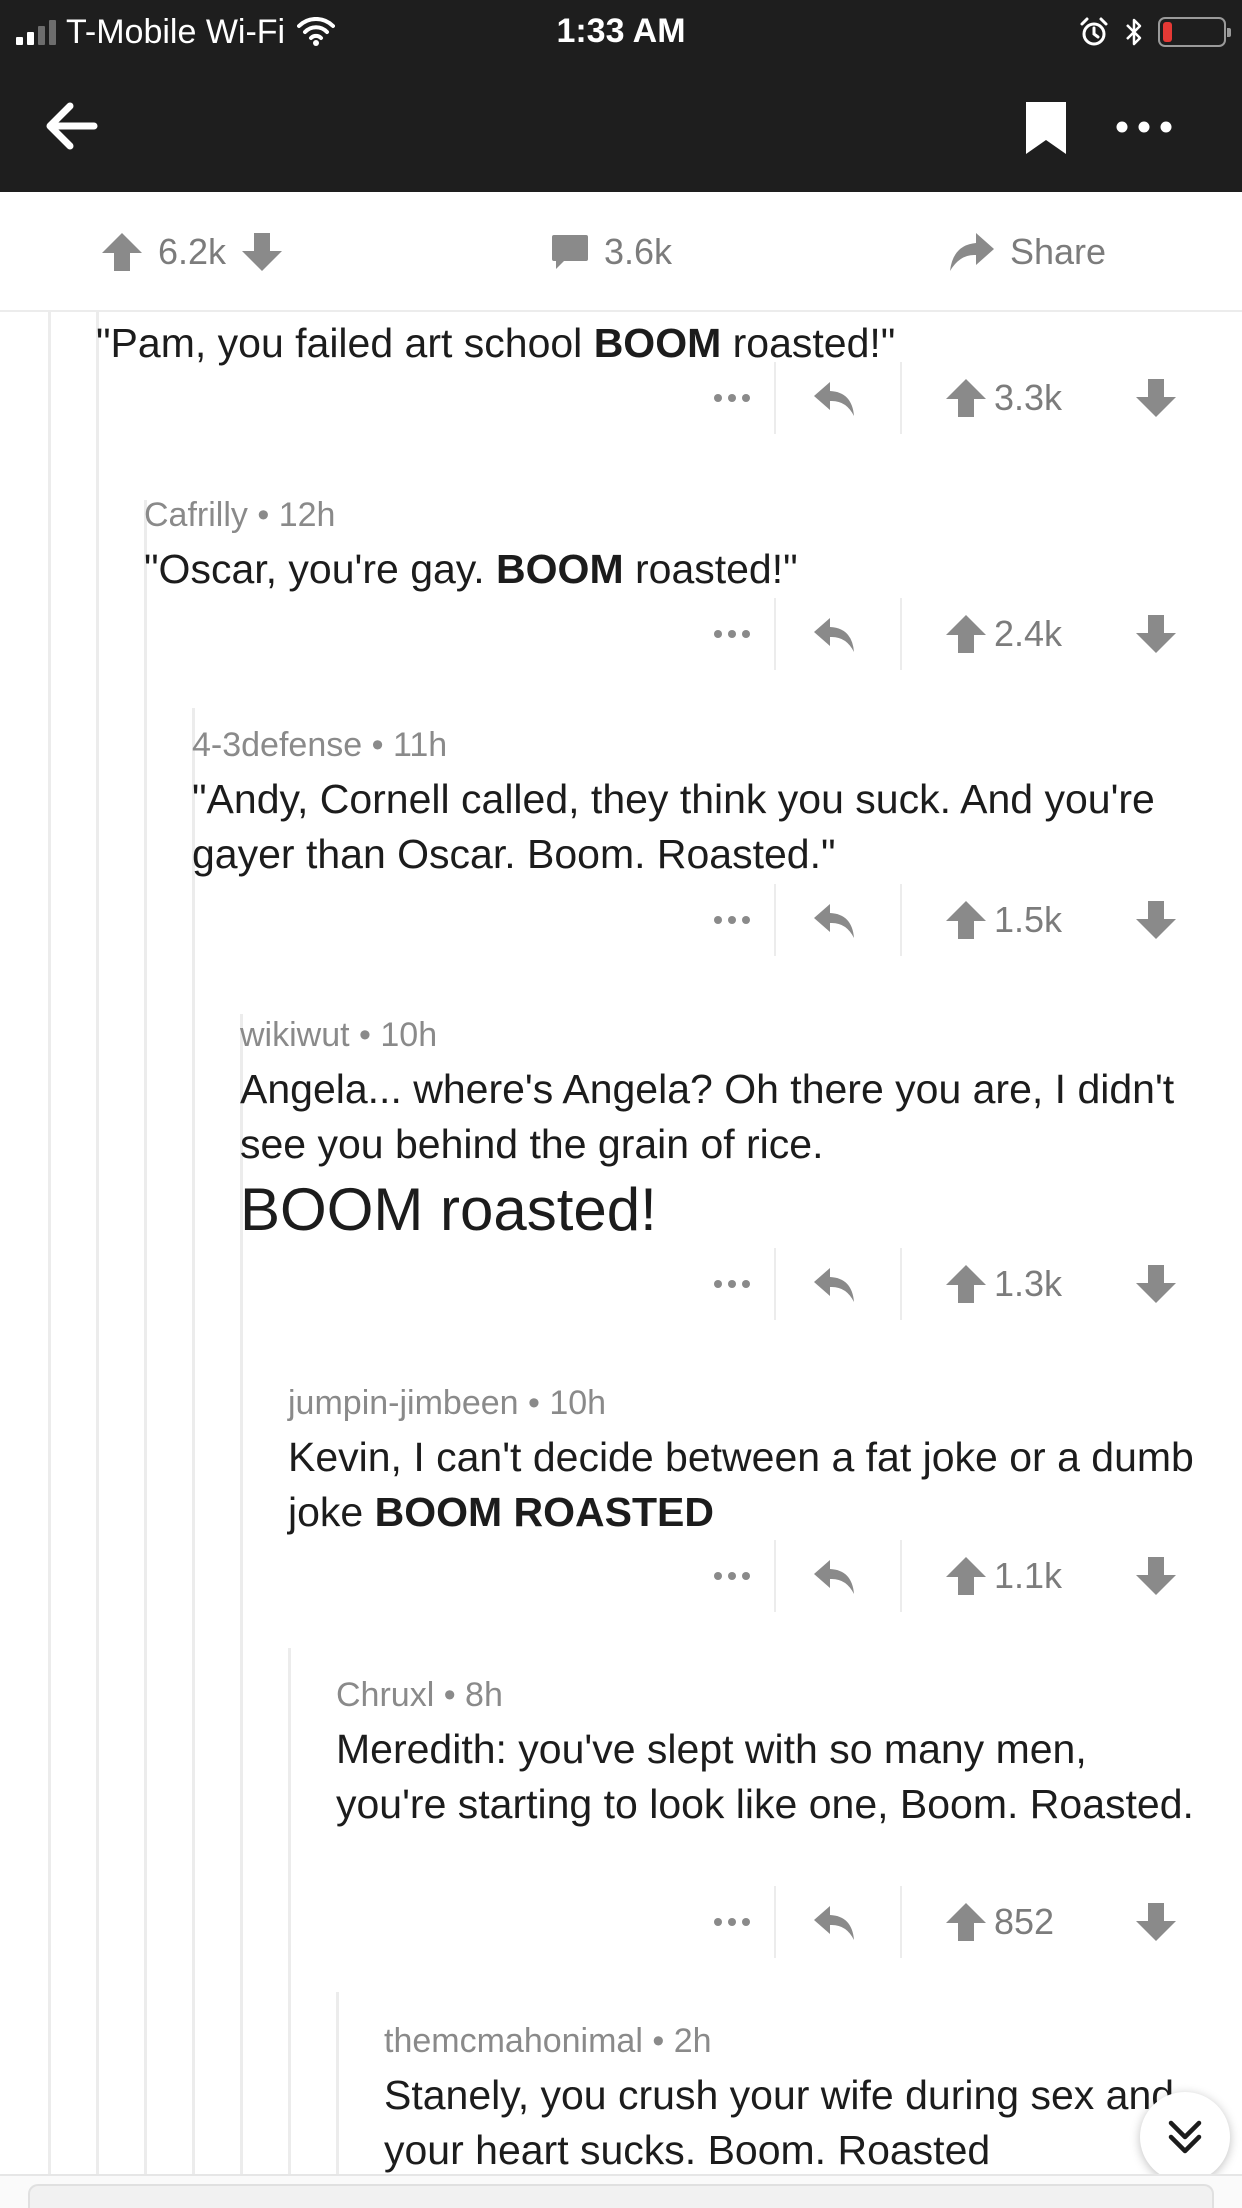  Describe the element at coordinates (1094, 31) in the screenshot. I see `alarm-icon` at that location.